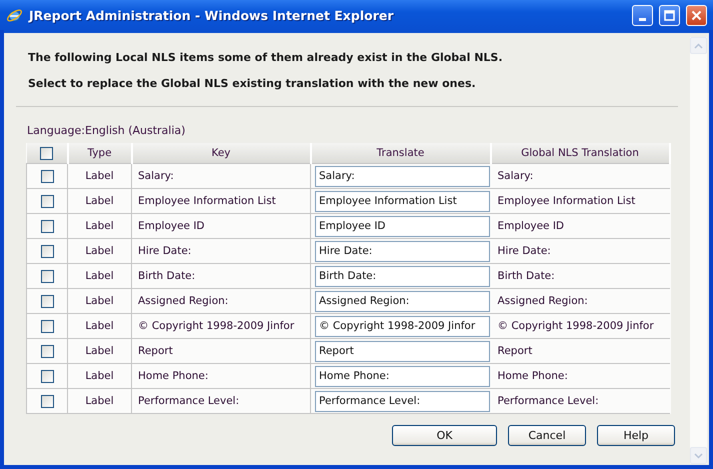 The height and width of the screenshot is (469, 713). Describe the element at coordinates (106, 130) in the screenshot. I see `language-label: Language:English (Australia)` at that location.